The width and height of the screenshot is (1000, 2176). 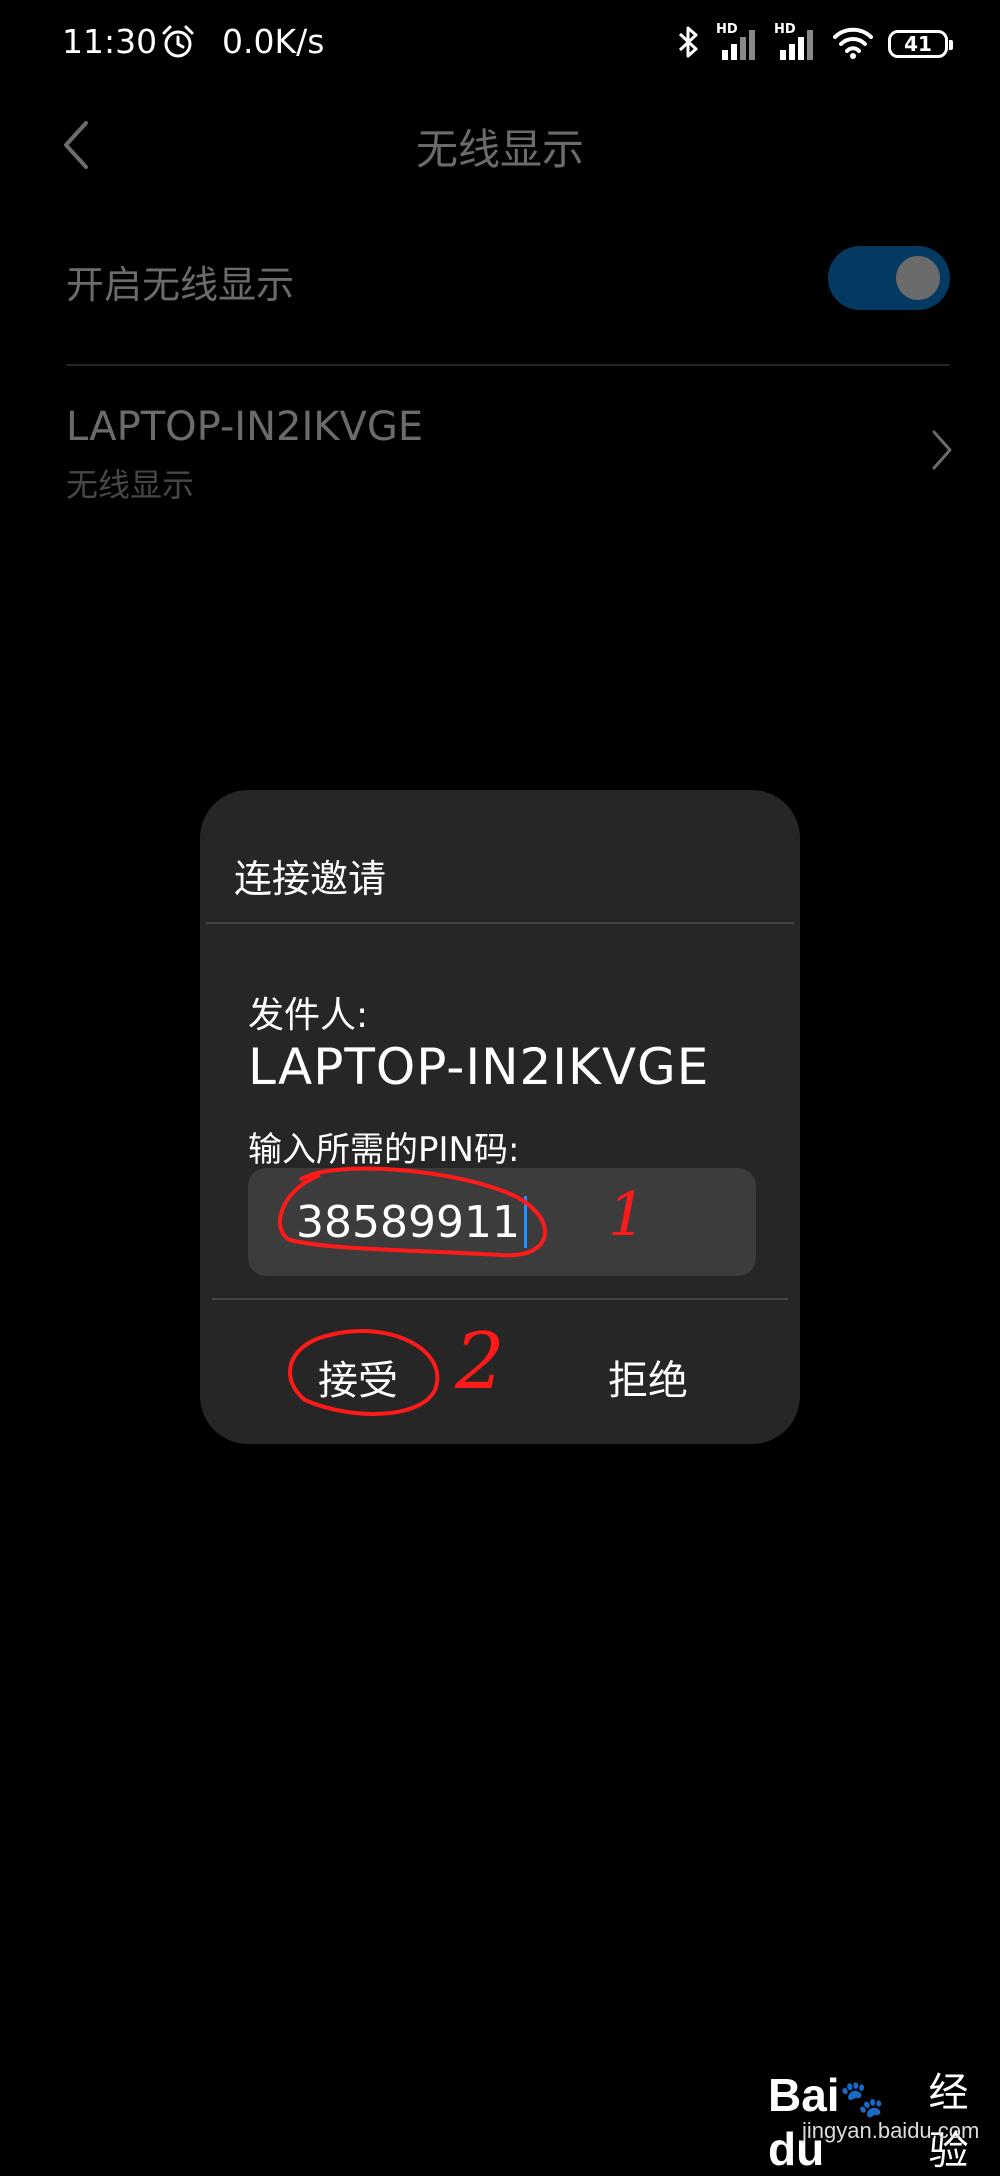 I want to click on dialog-title: 连接邀请, so click(x=310, y=879).